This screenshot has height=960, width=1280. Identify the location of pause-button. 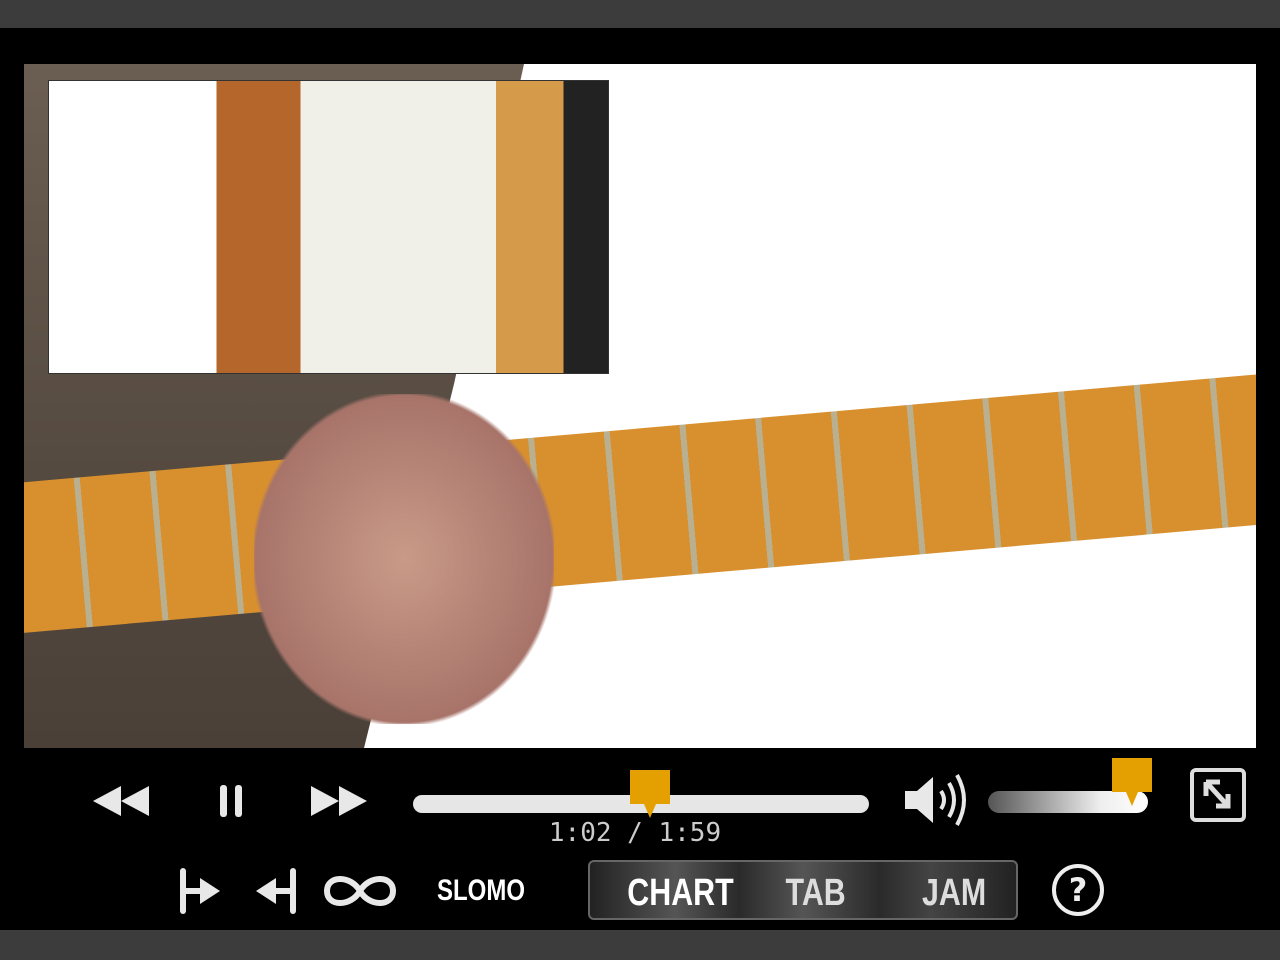
(231, 801).